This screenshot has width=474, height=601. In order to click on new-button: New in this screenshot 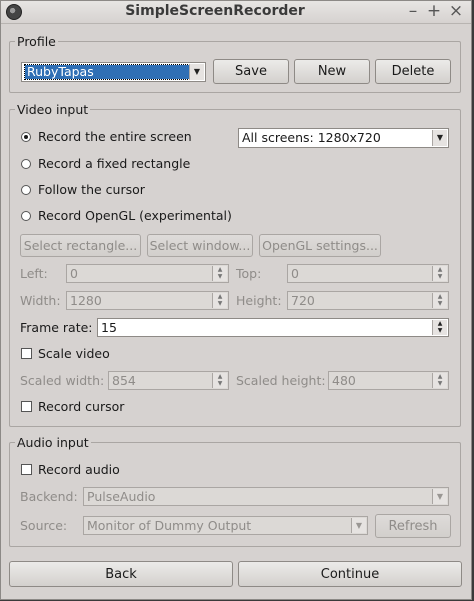, I will do `click(332, 71)`.